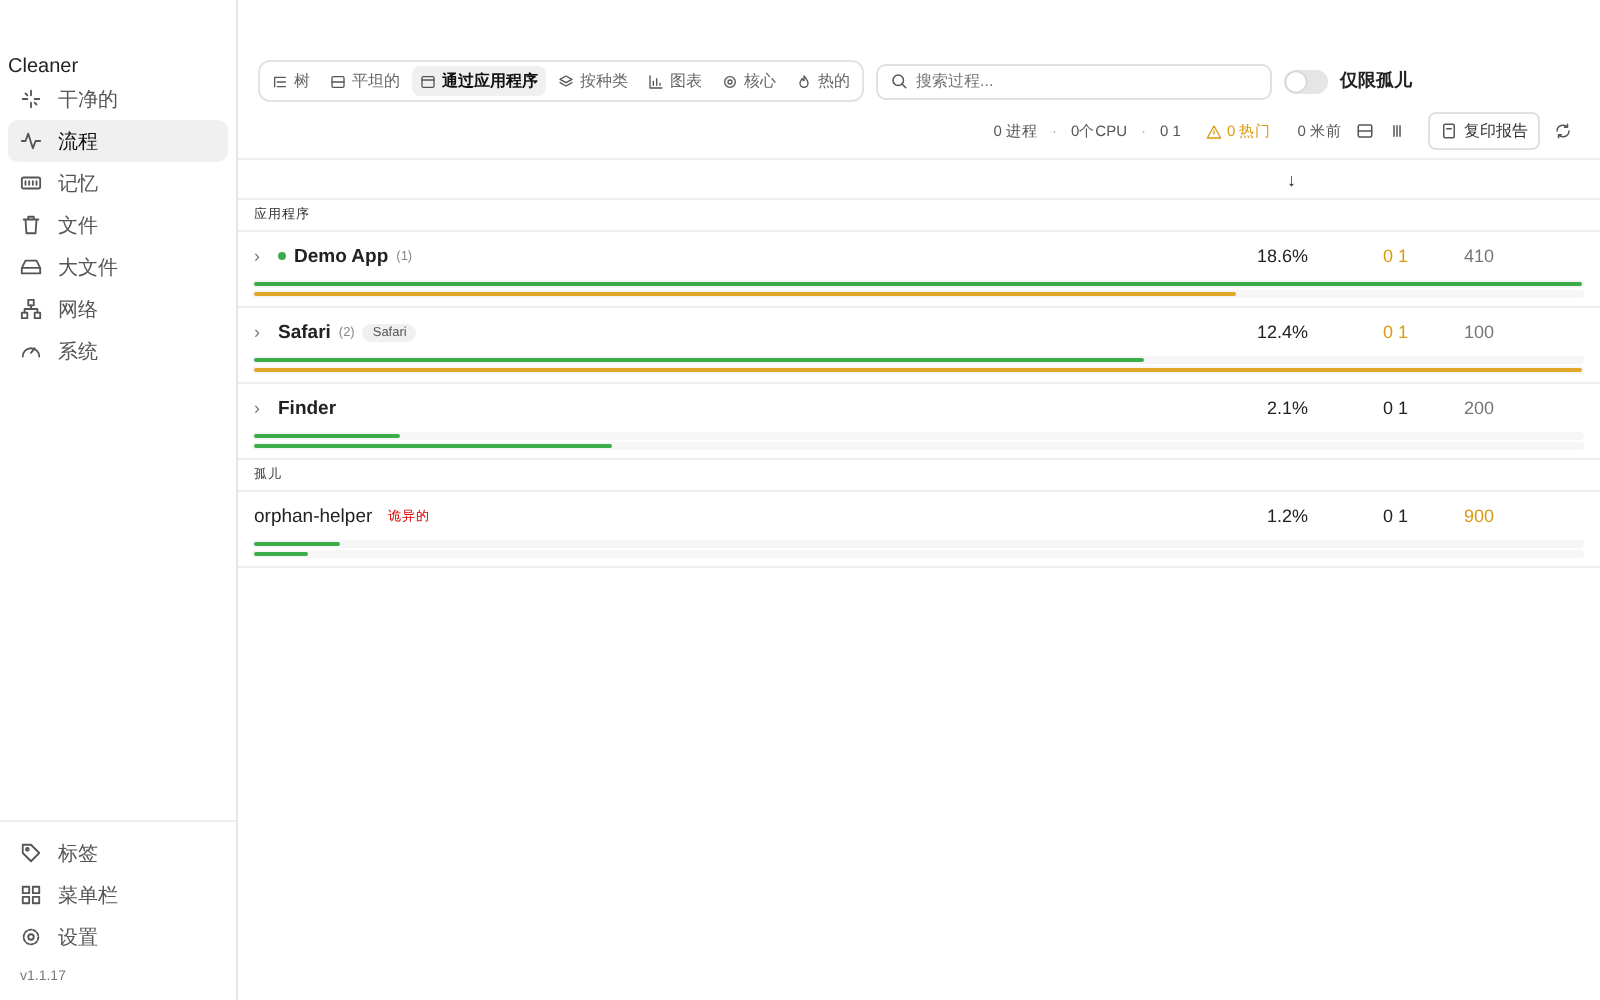 The width and height of the screenshot is (1600, 1000). What do you see at coordinates (118, 351) in the screenshot?
I see `sidebar-item: 系统` at bounding box center [118, 351].